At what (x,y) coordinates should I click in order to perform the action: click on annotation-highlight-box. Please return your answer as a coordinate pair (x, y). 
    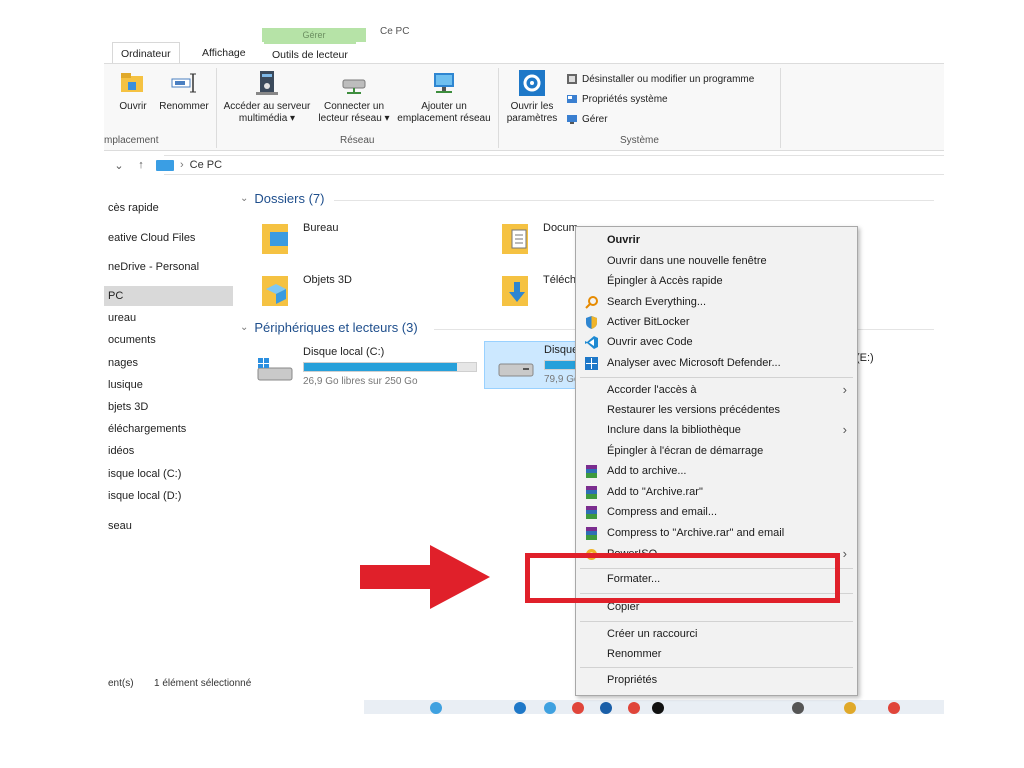
    Looking at the image, I should click on (682, 578).